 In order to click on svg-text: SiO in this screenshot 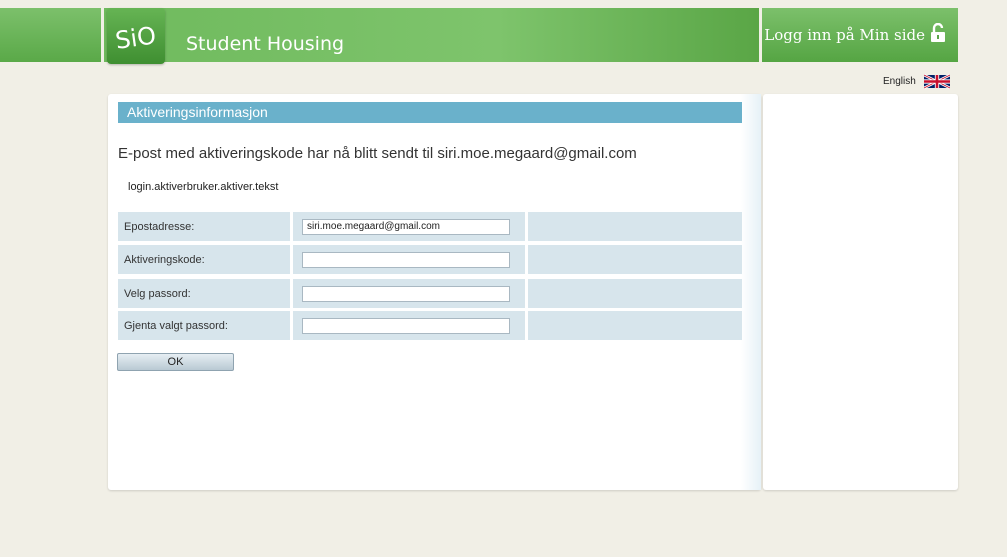, I will do `click(136, 37)`.